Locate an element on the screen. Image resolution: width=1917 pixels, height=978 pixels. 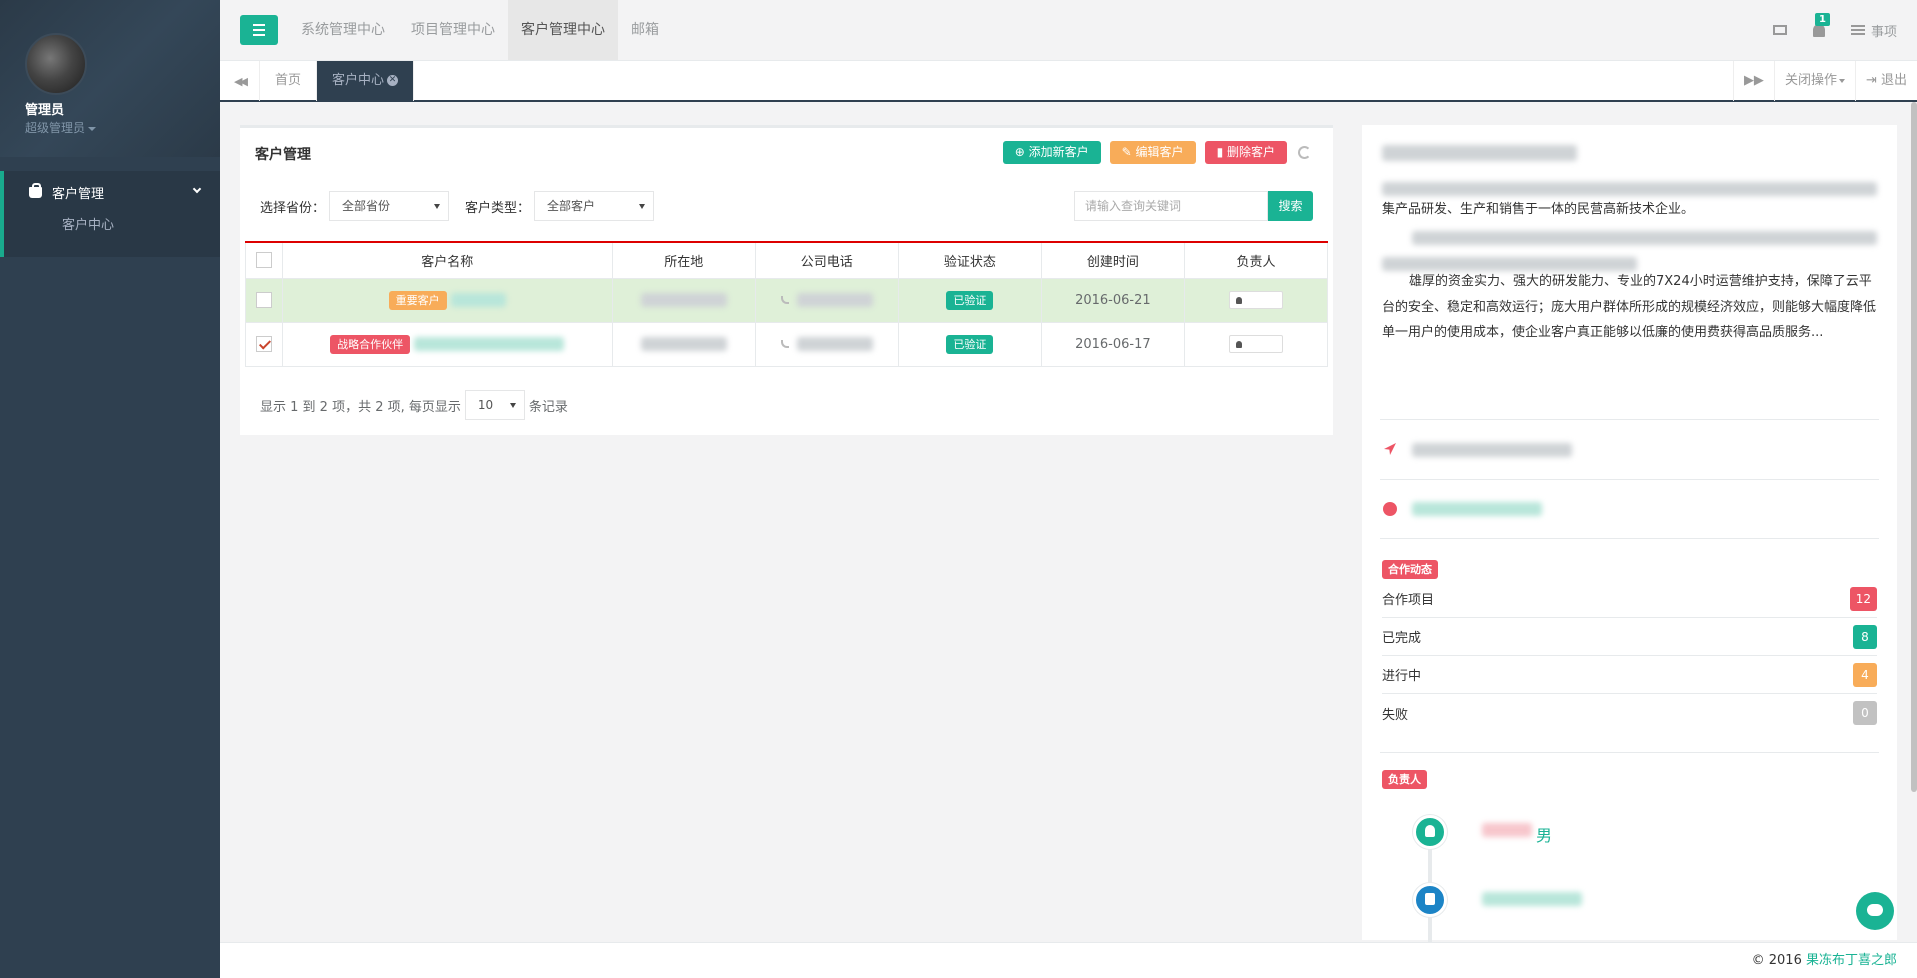
logout-icon: ⇥ is located at coordinates (1873, 80).